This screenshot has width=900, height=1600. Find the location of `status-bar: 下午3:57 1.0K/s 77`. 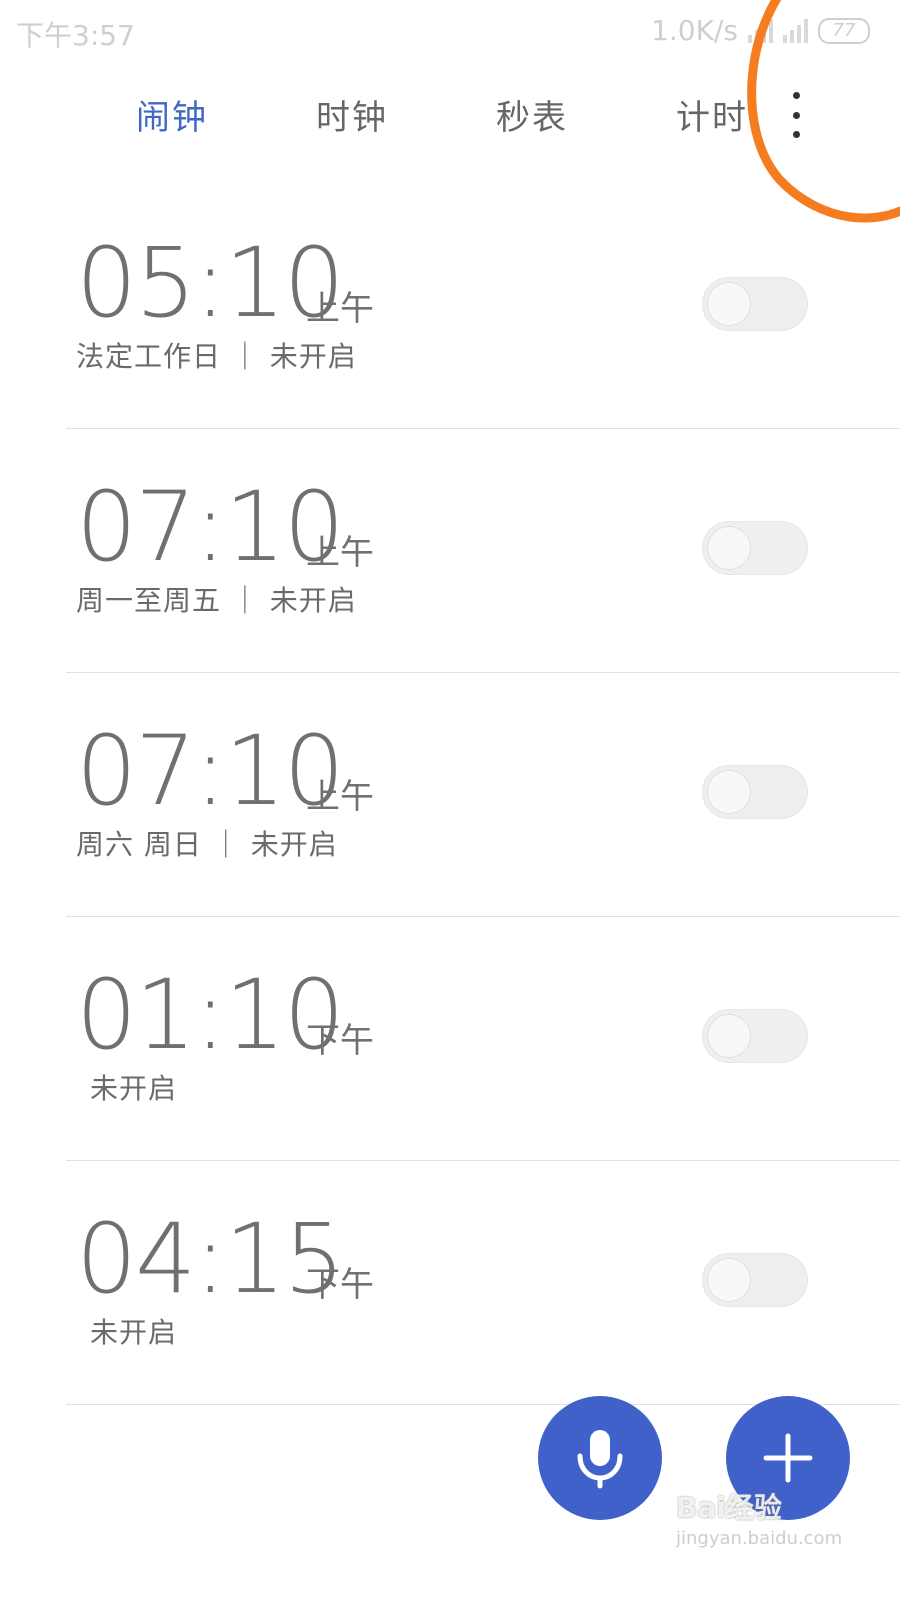

status-bar: 下午3:57 1.0K/s 77 is located at coordinates (450, 30).